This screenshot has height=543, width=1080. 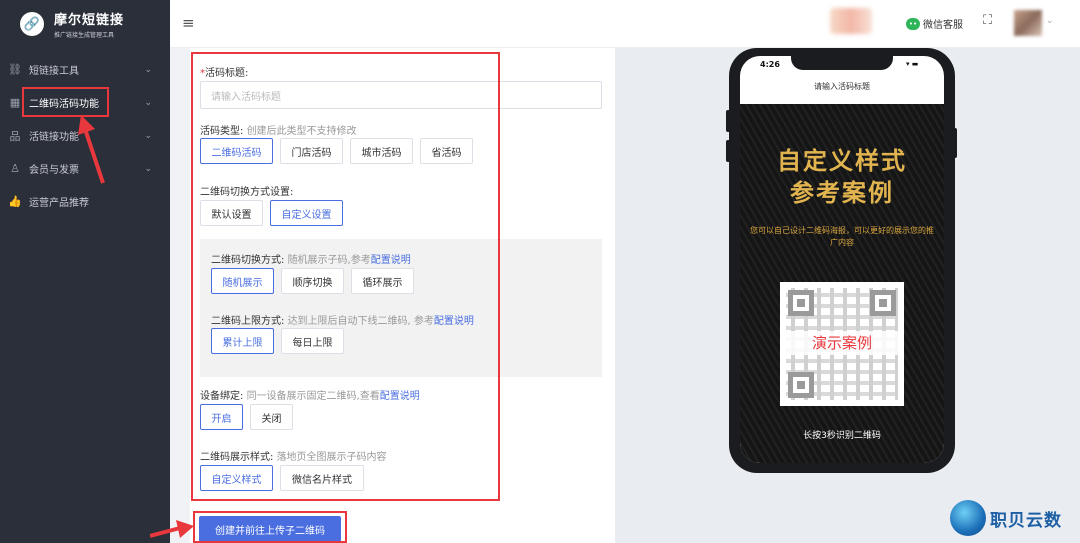 What do you see at coordinates (15, 168) in the screenshot?
I see `user-icon: ♙` at bounding box center [15, 168].